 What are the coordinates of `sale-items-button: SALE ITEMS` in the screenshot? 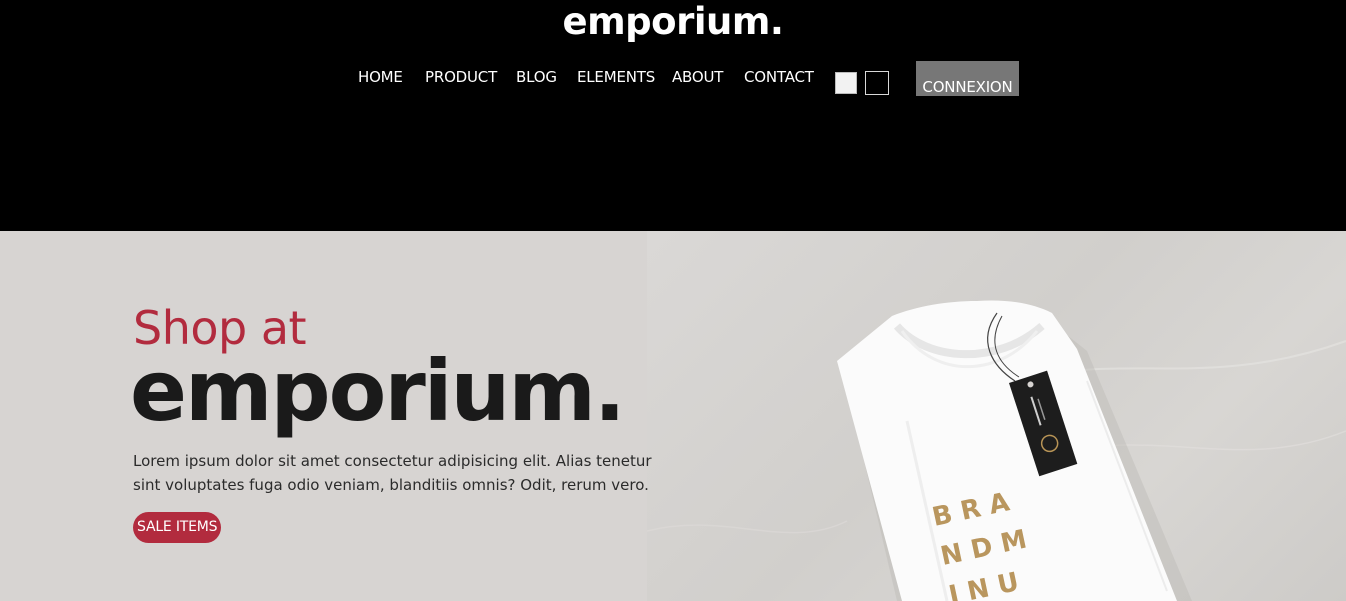 It's located at (177, 527).